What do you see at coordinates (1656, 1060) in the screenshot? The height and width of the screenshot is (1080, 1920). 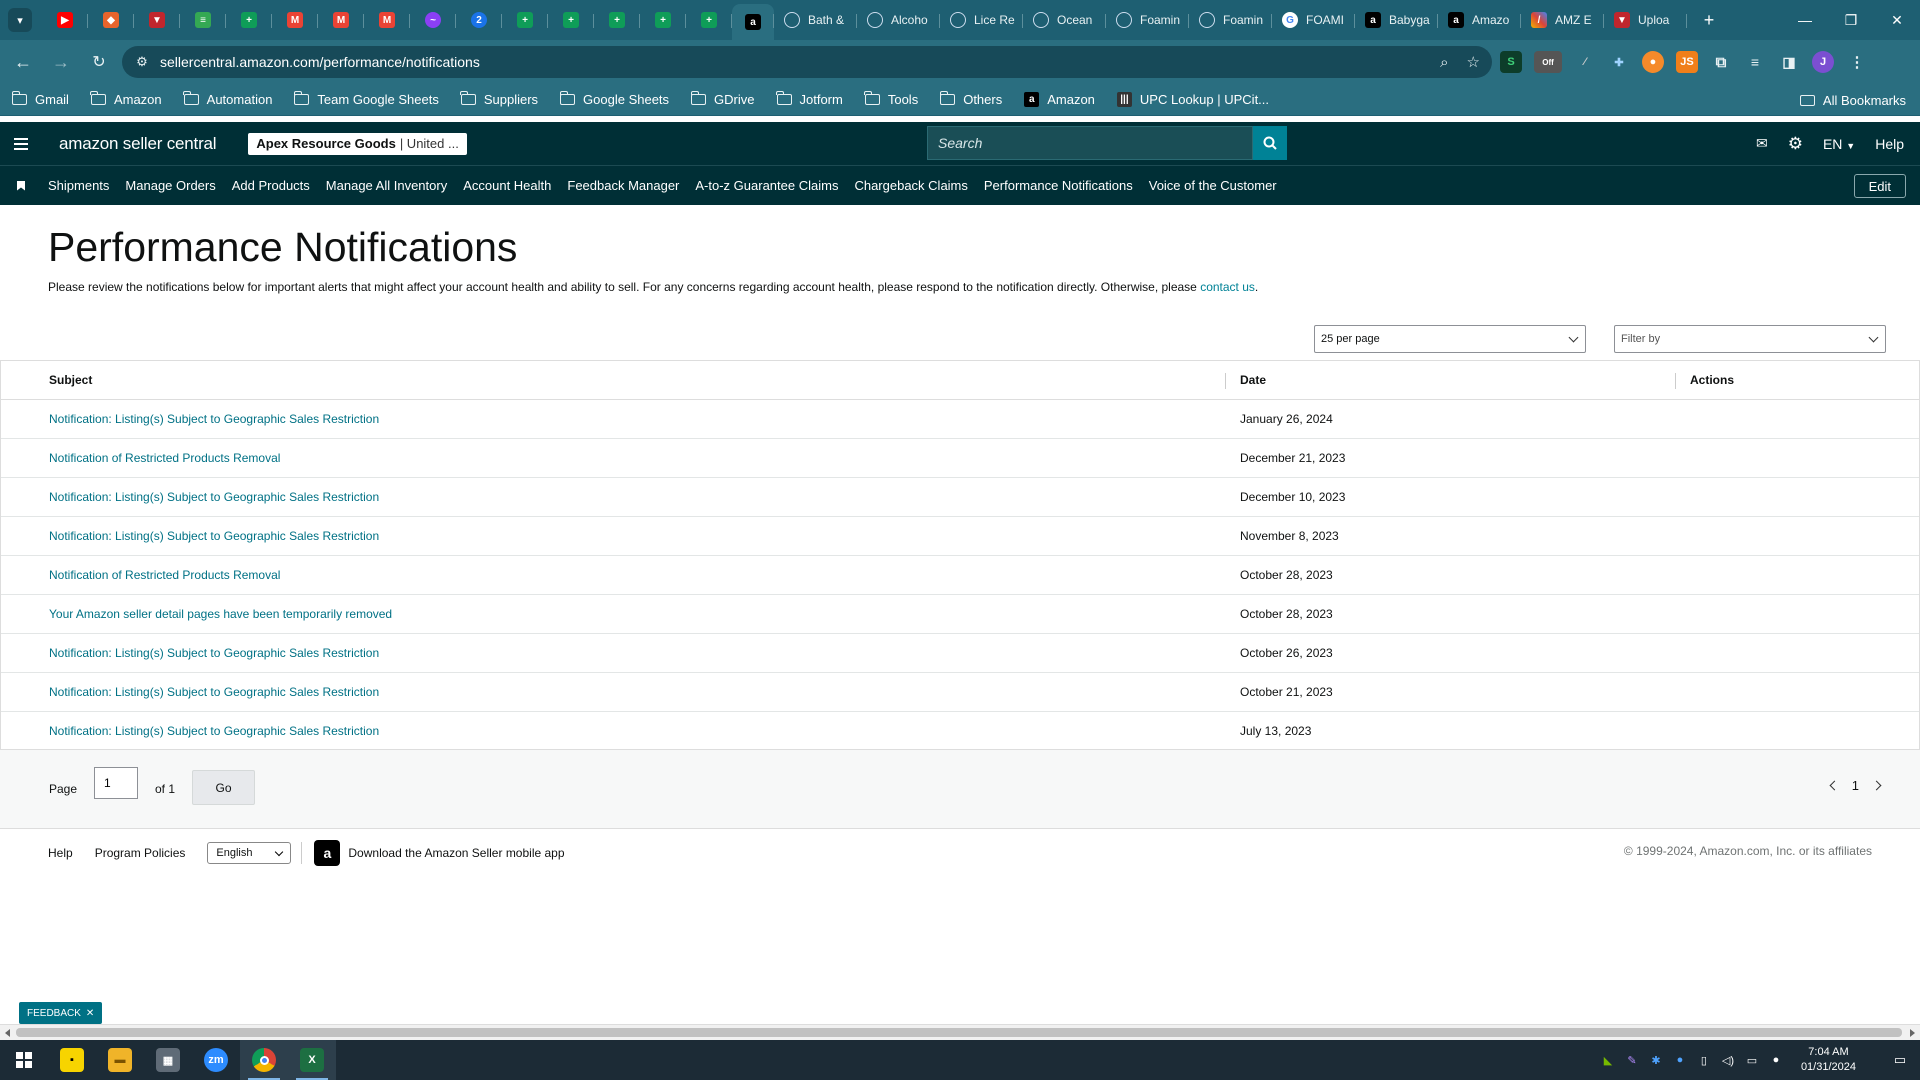 I see `bluetooth-icon: ✱` at bounding box center [1656, 1060].